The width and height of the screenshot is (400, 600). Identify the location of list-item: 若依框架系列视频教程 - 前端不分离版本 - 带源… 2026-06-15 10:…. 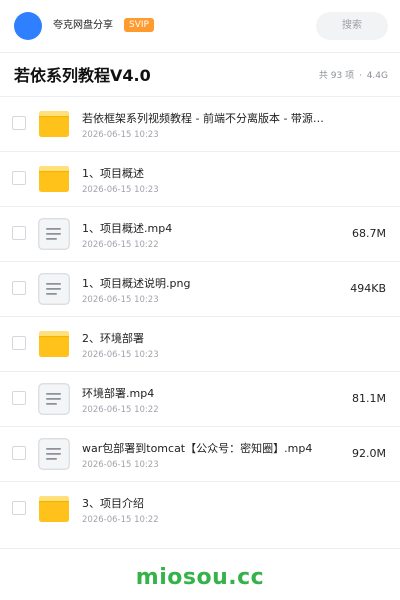
(200, 123).